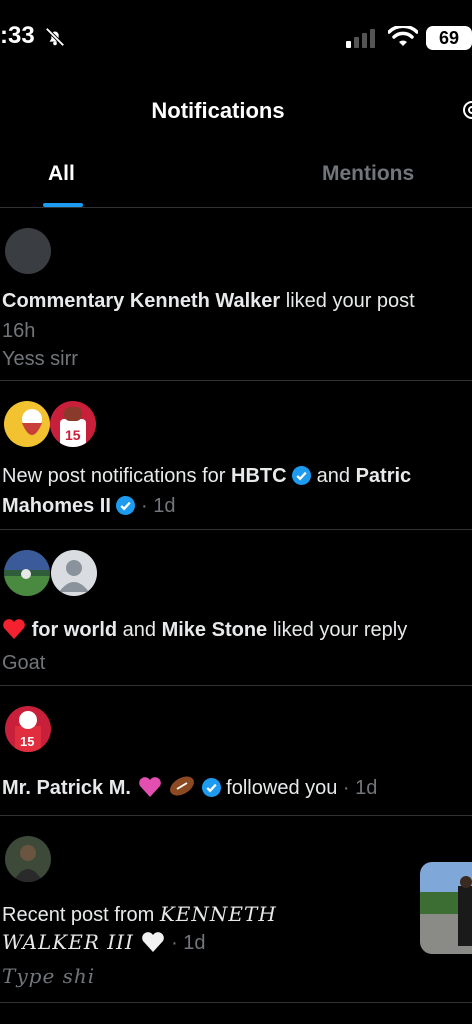 The height and width of the screenshot is (1024, 472). I want to click on user-name-mike-stone: Mike Stone, so click(215, 630).